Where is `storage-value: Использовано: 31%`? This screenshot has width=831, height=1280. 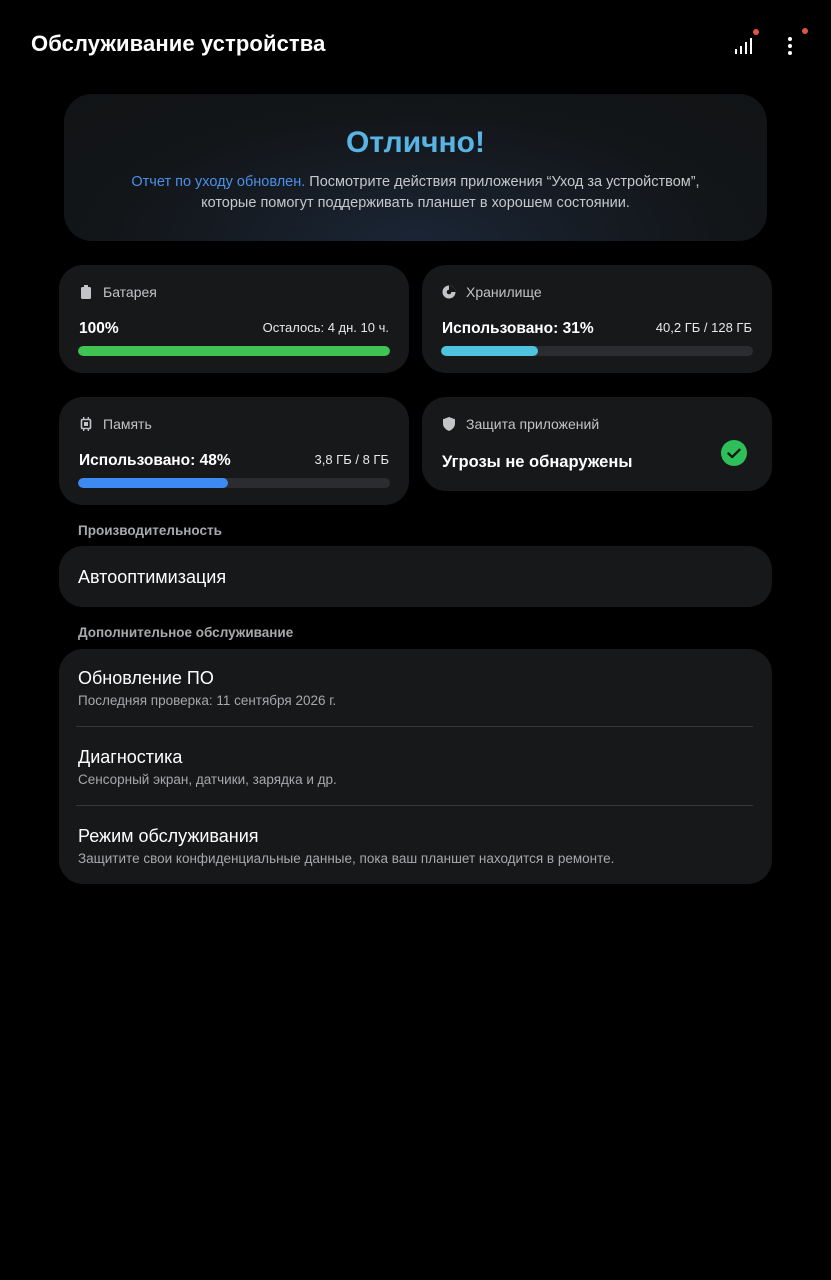
storage-value: Использовано: 31% is located at coordinates (518, 328).